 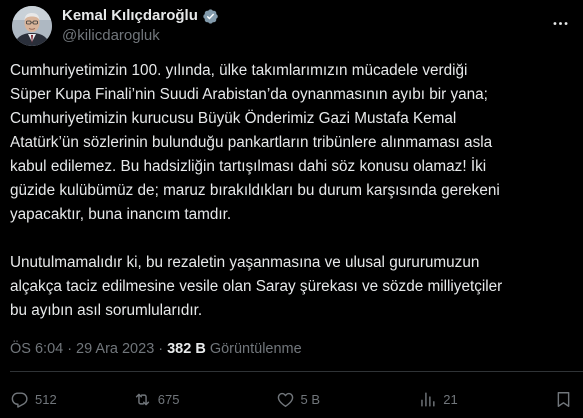 I want to click on views-action-count: 21, so click(x=450, y=399).